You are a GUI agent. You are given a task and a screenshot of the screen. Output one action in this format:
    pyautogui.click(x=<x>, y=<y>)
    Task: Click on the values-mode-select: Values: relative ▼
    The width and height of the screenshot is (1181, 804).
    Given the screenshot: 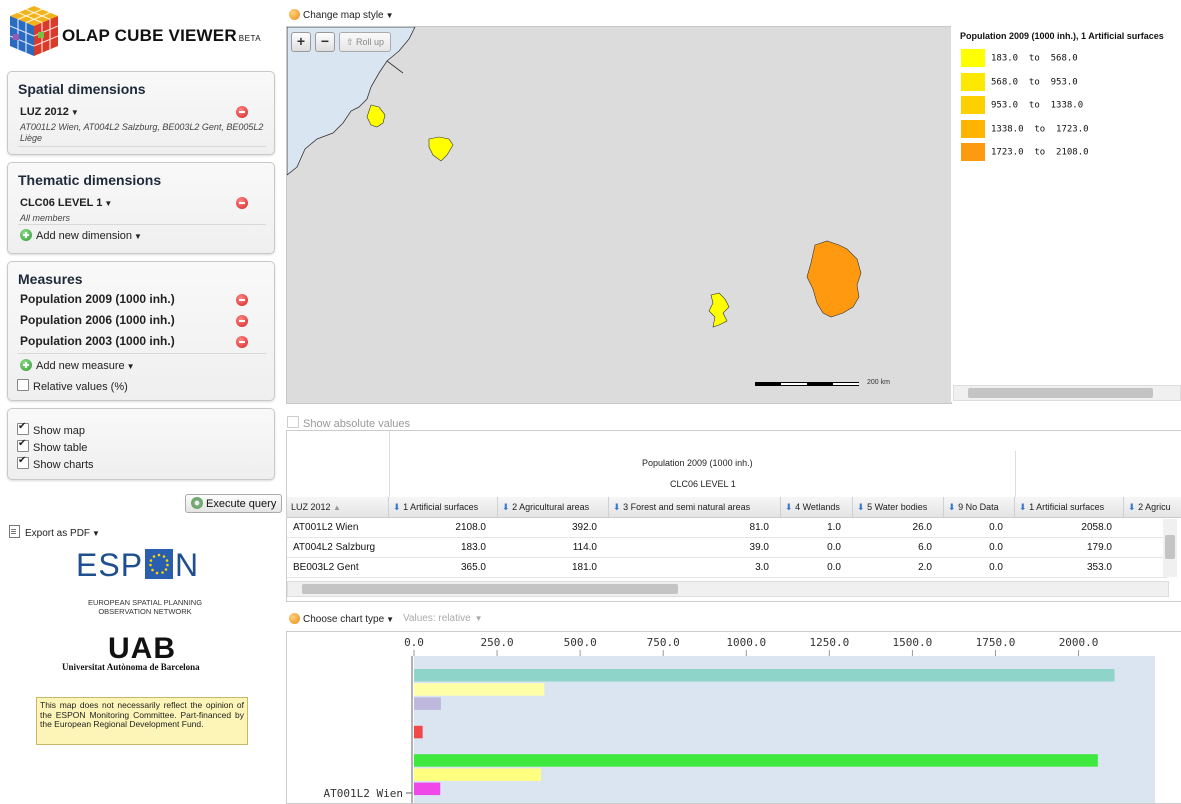 What is the action you would take?
    pyautogui.click(x=443, y=618)
    